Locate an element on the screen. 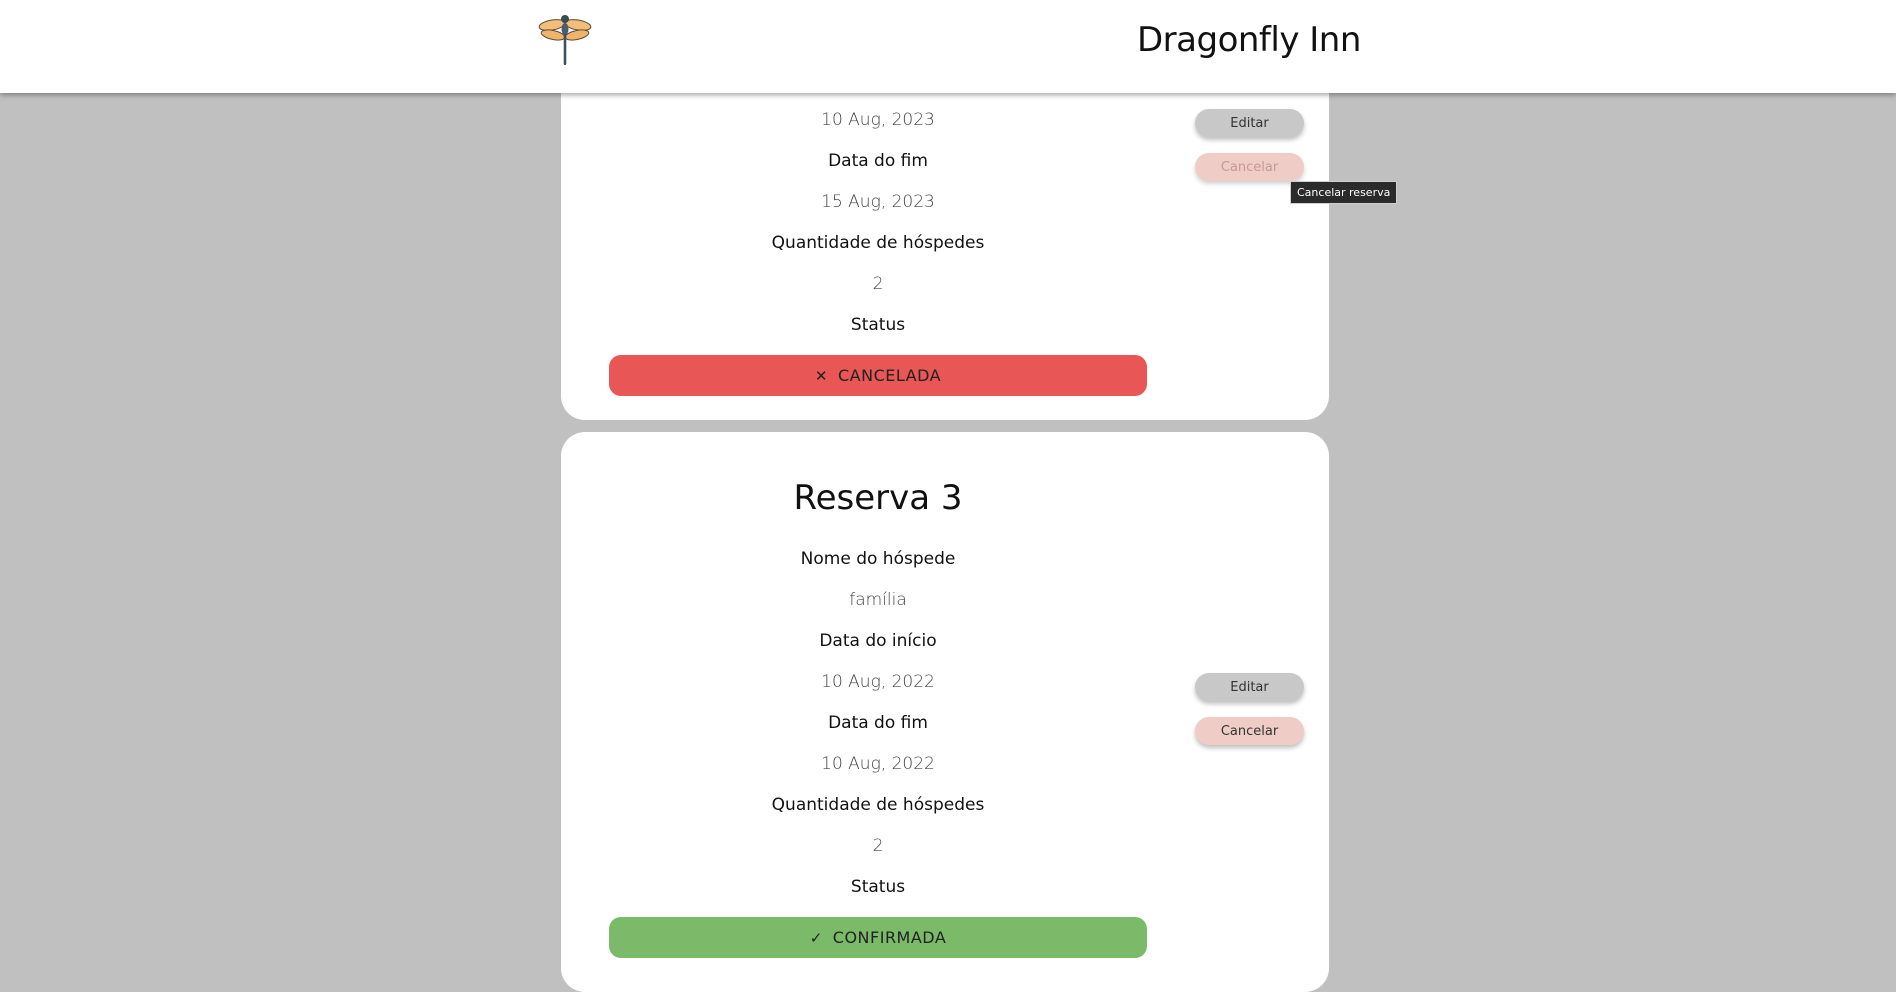 The width and height of the screenshot is (1896, 992). cancel-tooltip: Cancelar reserva is located at coordinates (1344, 192).